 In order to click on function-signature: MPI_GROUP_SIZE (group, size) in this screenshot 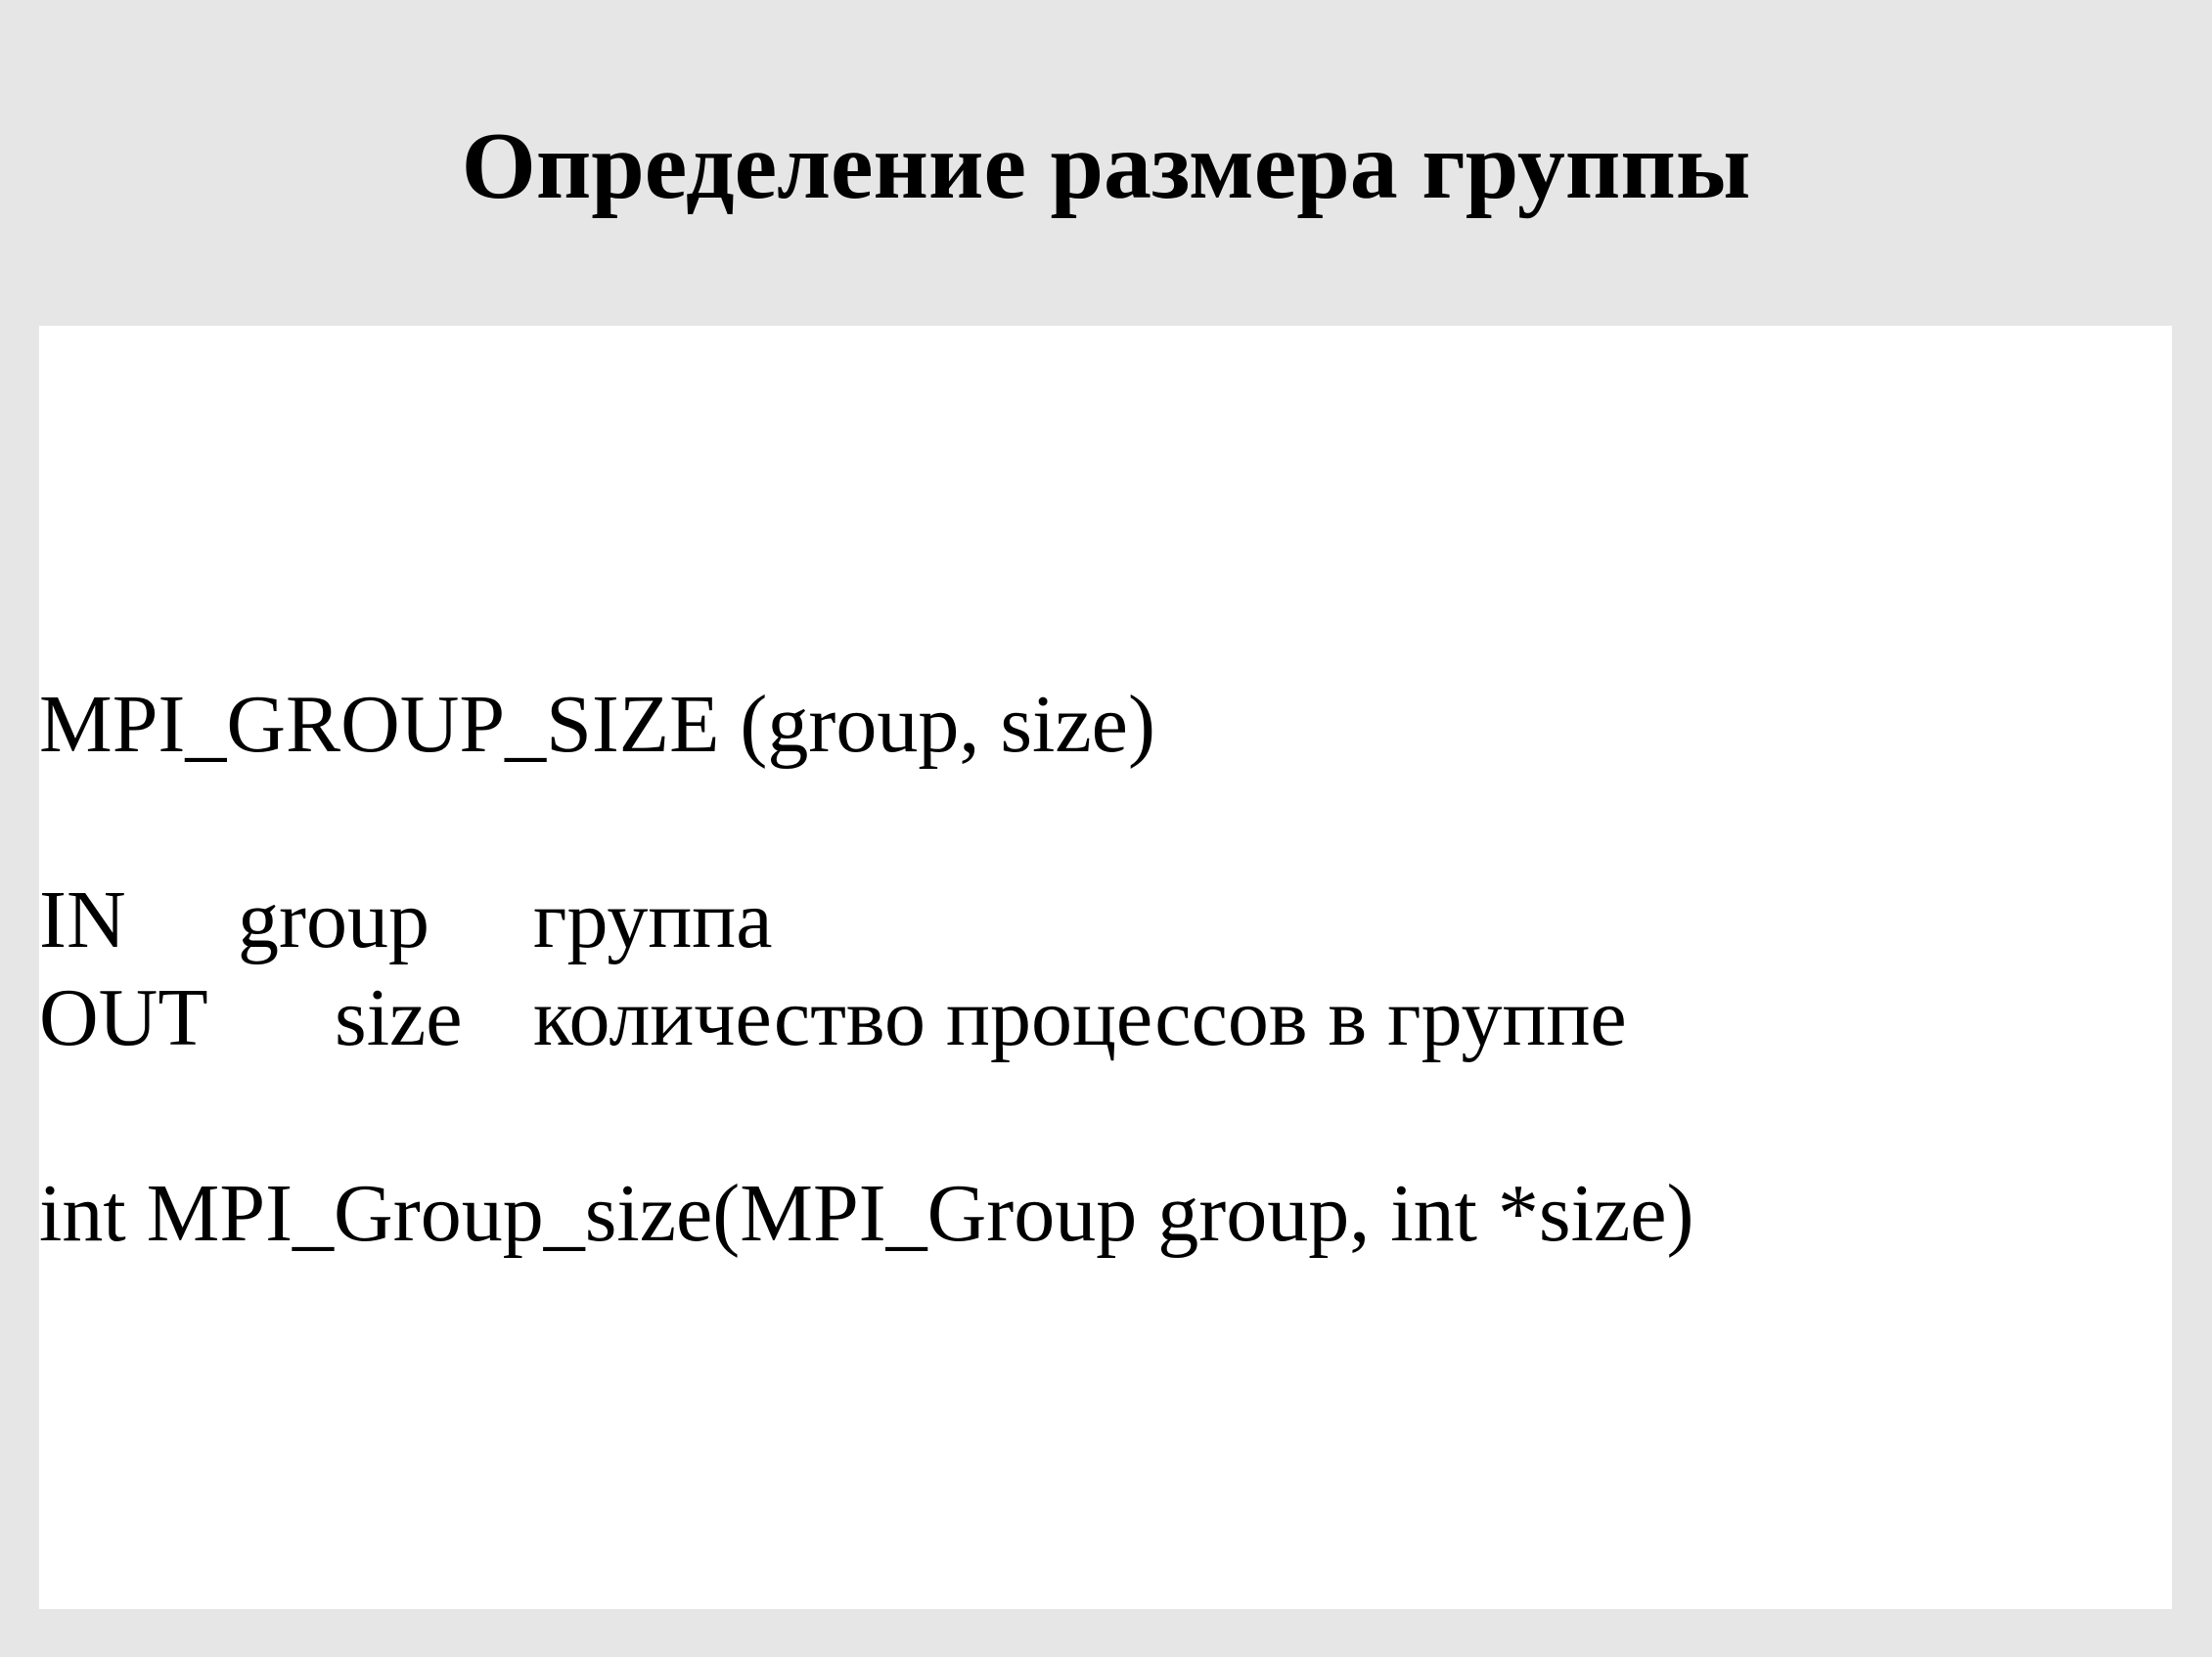, I will do `click(597, 725)`.